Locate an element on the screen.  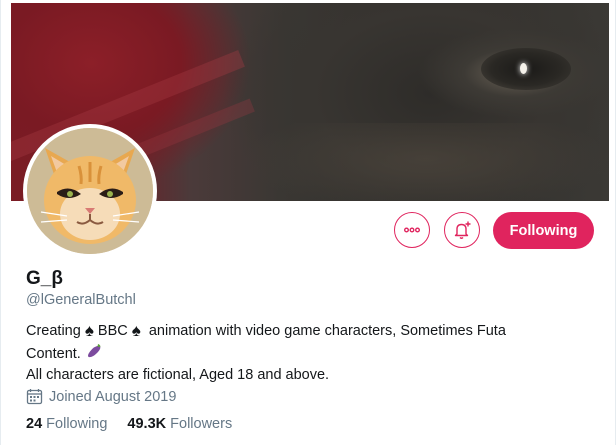
bio-text: Creating is located at coordinates (53, 331).